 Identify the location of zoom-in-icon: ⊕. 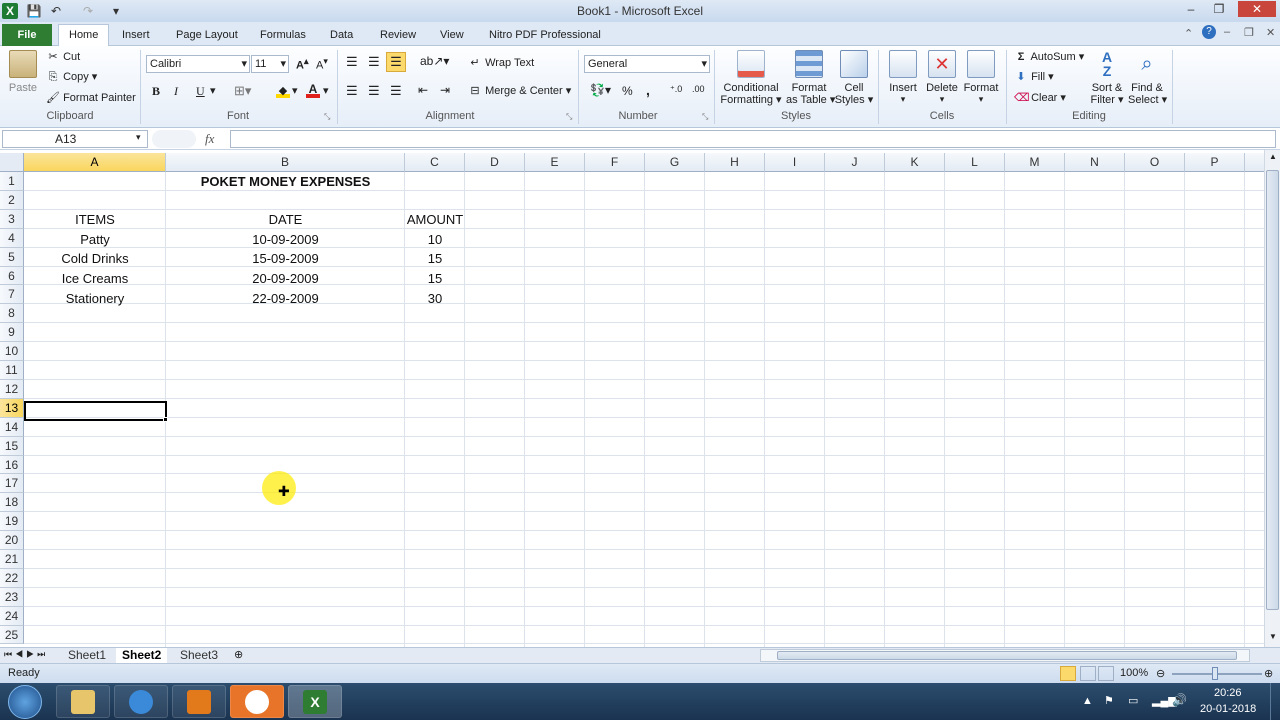
(1268, 673).